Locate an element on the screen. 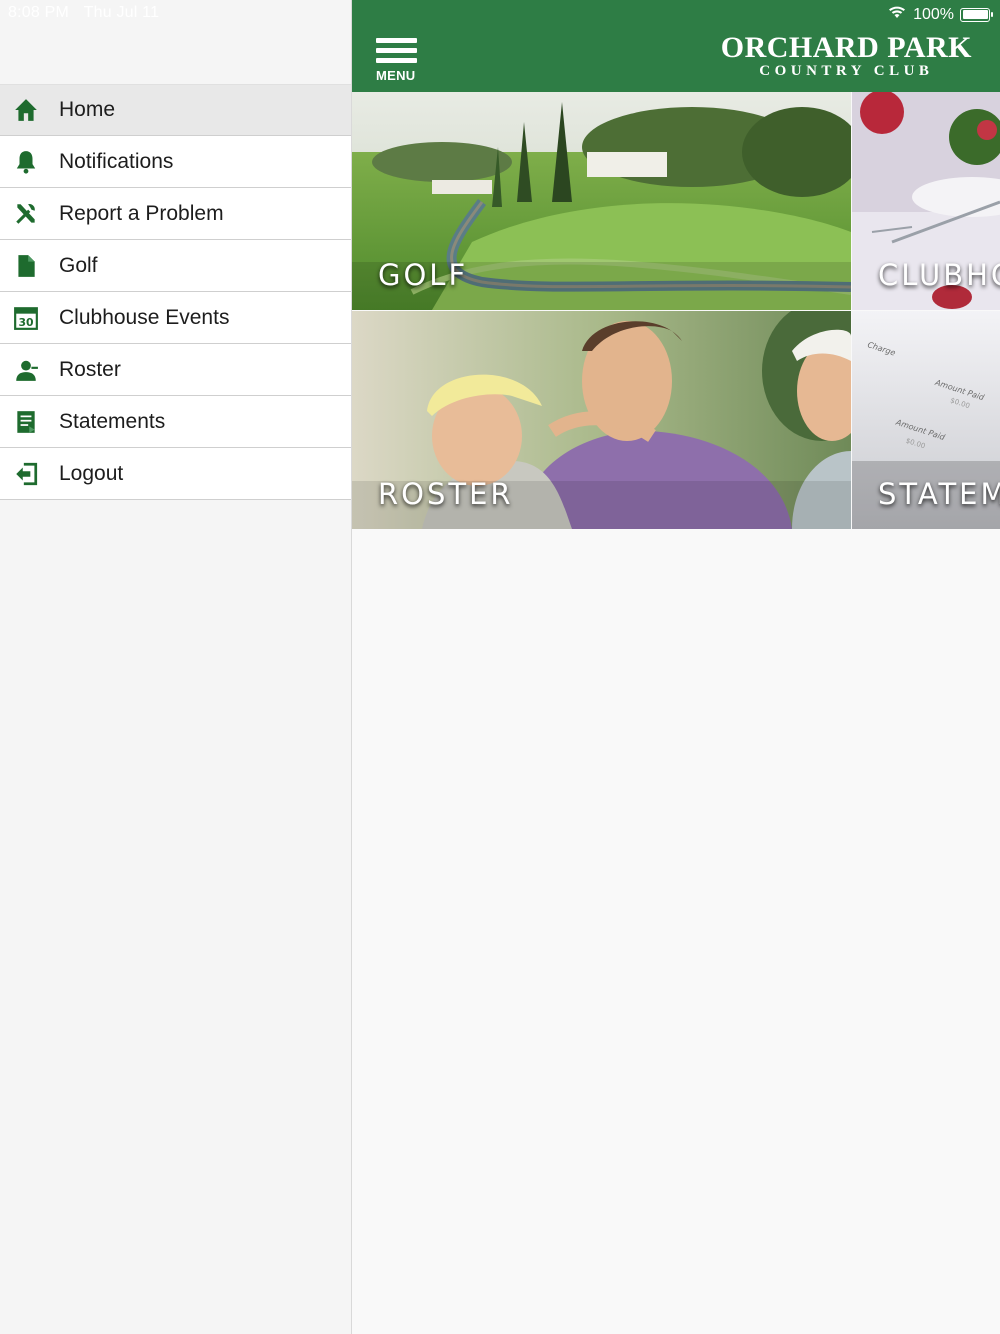 Image resolution: width=1000 pixels, height=1334 pixels. sidebar-item-roster: Roster is located at coordinates (175, 370).